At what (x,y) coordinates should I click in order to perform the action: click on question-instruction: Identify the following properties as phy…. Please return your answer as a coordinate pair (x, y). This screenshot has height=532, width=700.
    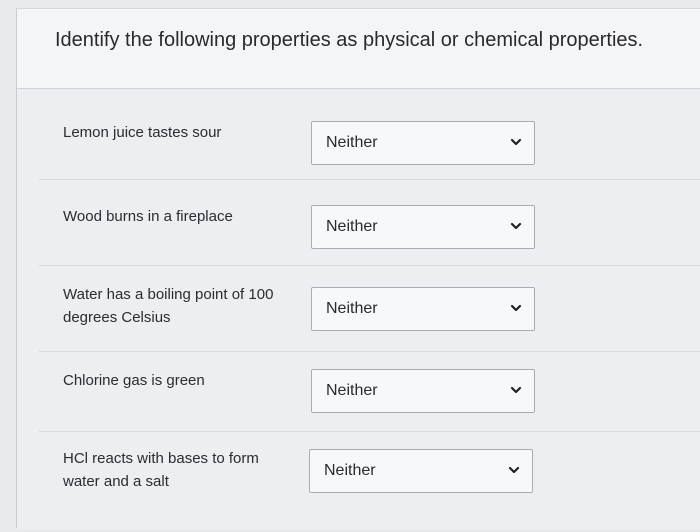
    Looking at the image, I should click on (349, 40).